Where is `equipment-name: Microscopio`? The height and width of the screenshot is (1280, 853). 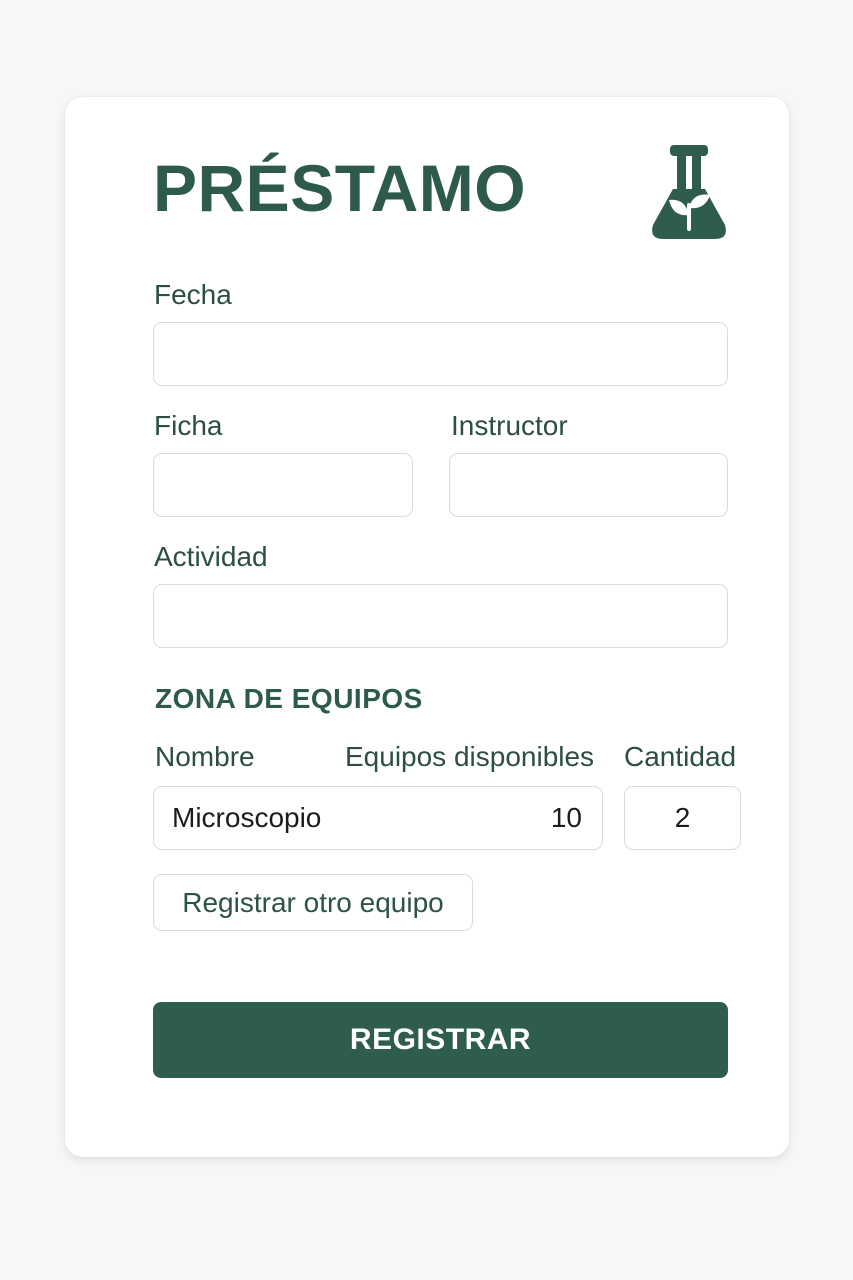
equipment-name: Microscopio is located at coordinates (247, 817).